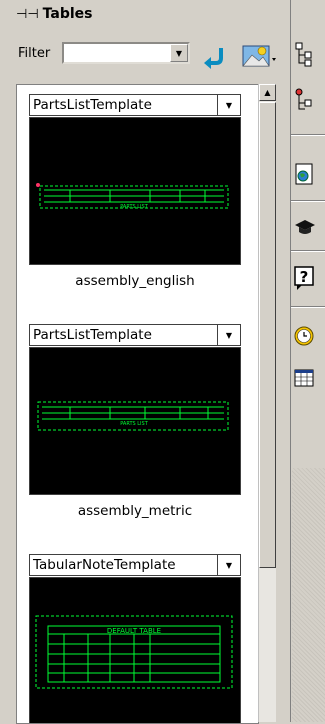 The height and width of the screenshot is (724, 325). Describe the element at coordinates (34, 53) in the screenshot. I see `filter-label: Filter` at that location.